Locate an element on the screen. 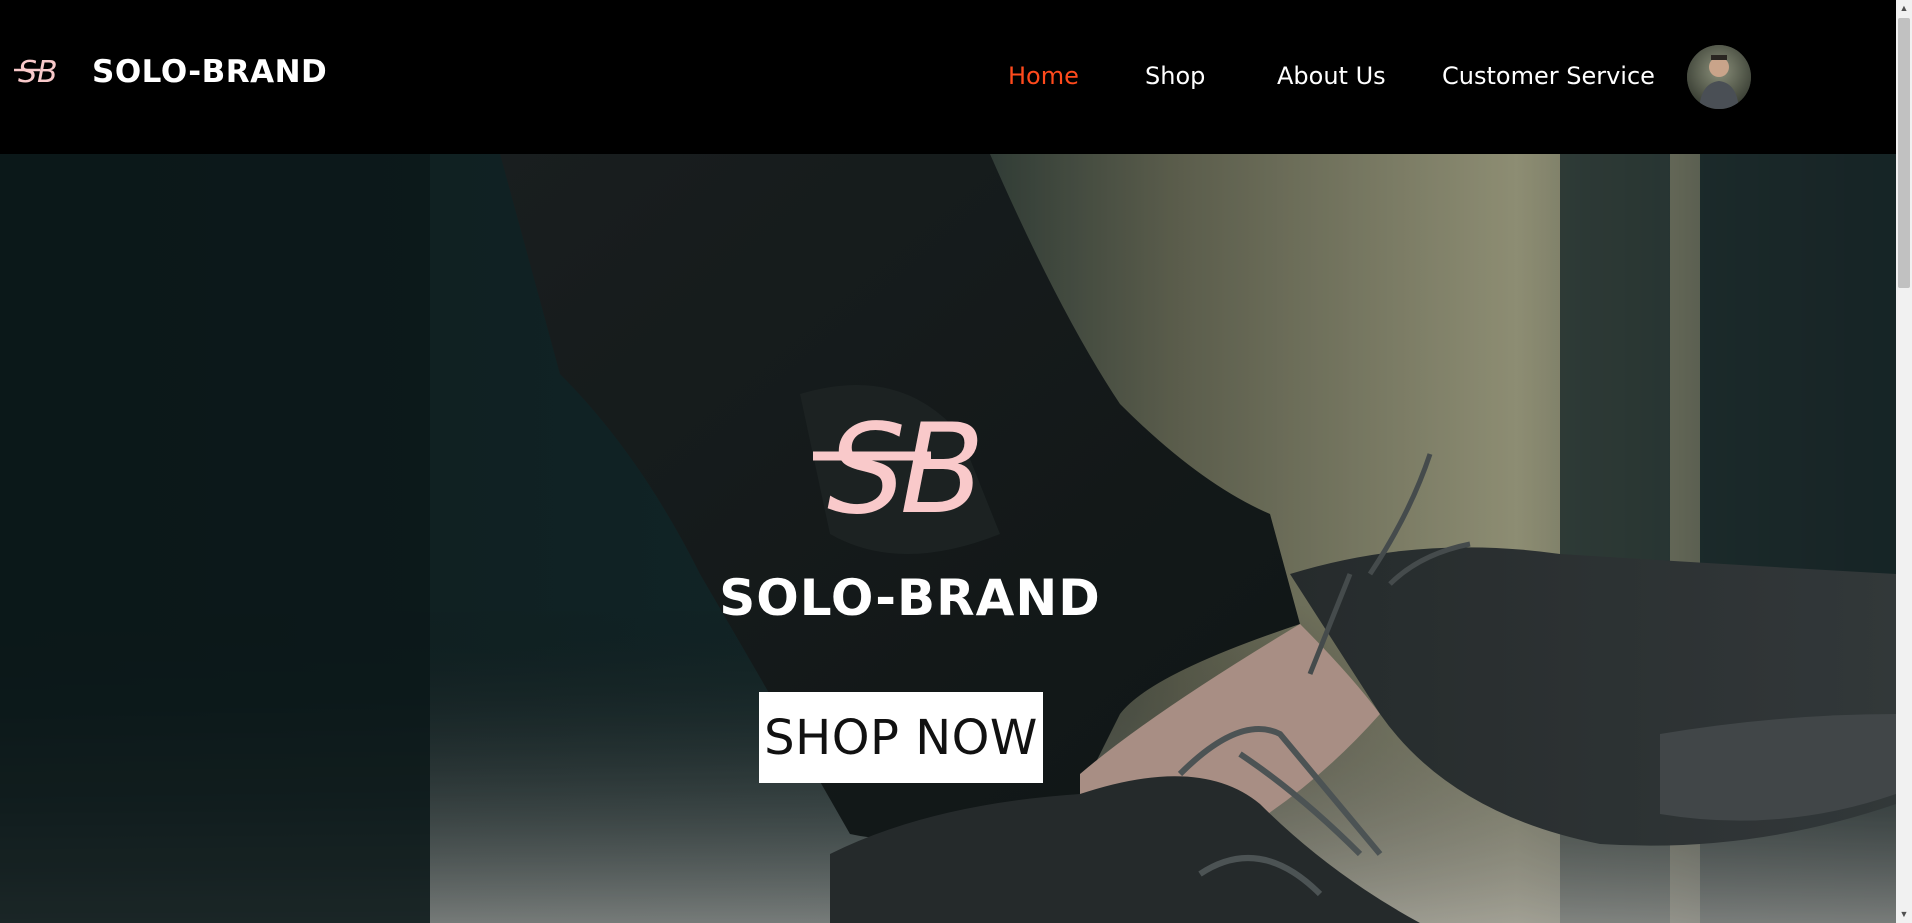  nav-home: Home is located at coordinates (1043, 76).